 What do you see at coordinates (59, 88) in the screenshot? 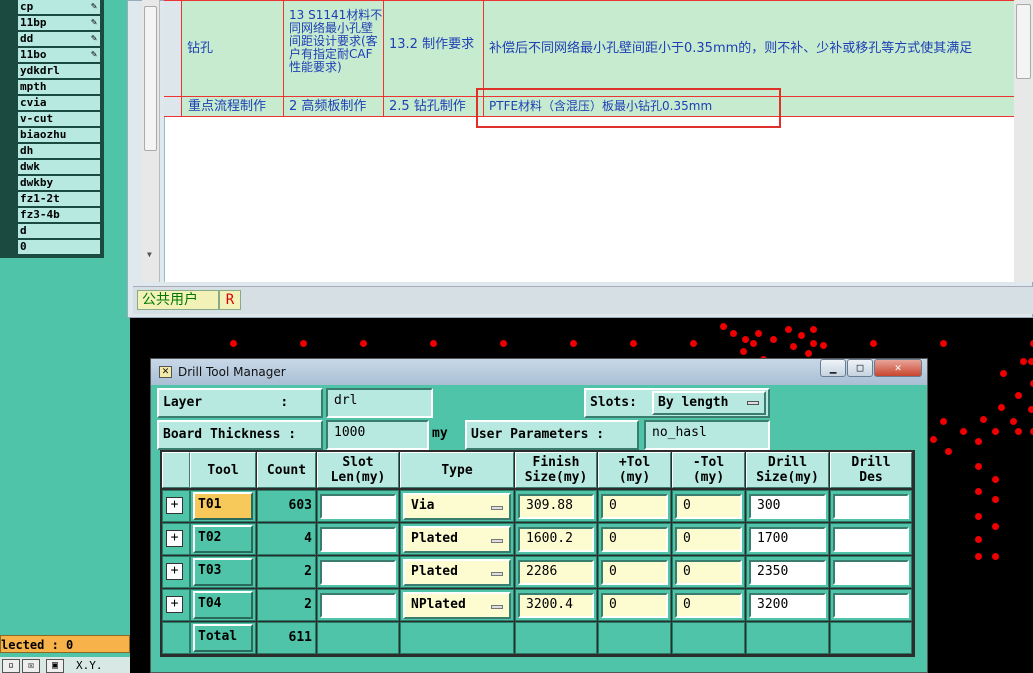
I see `layer-item-mpth: mpth` at bounding box center [59, 88].